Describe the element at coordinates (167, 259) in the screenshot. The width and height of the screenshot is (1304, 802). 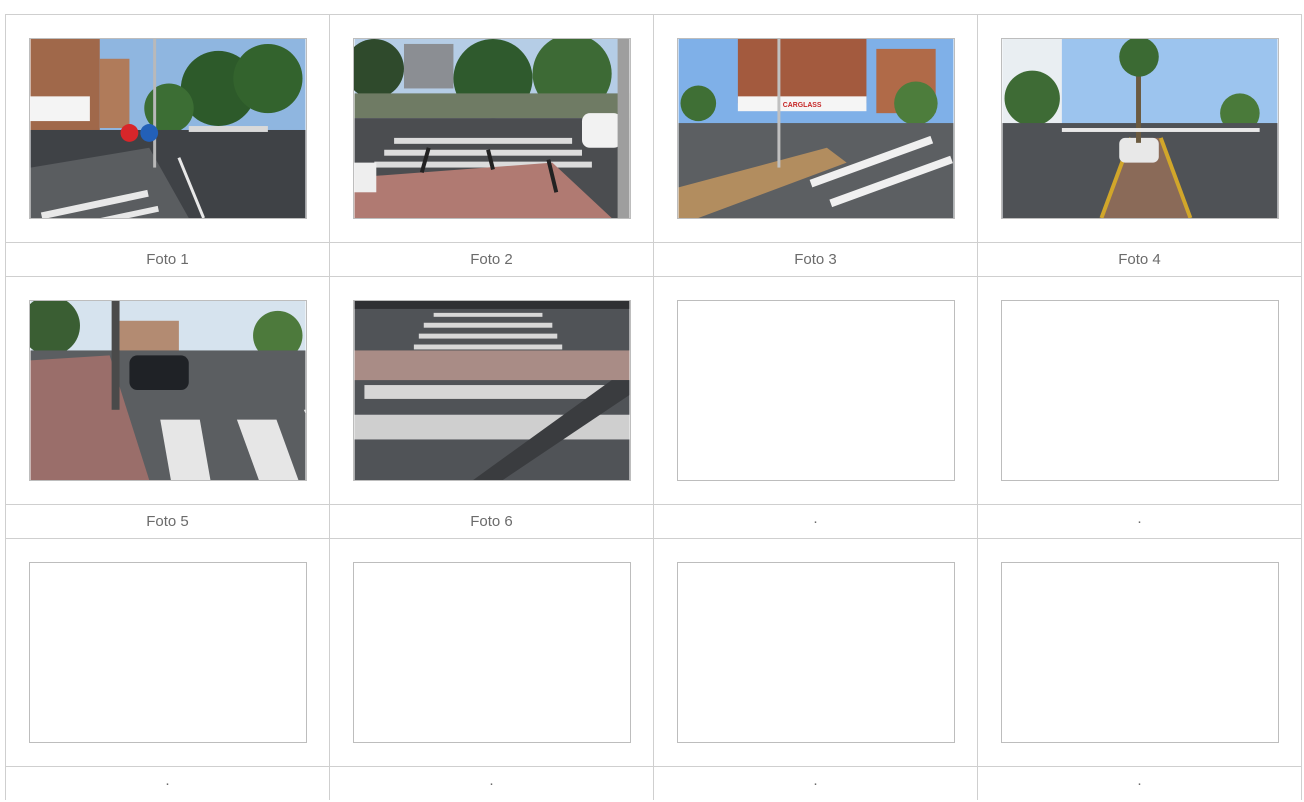
I see `photo-caption: Foto 1` at that location.